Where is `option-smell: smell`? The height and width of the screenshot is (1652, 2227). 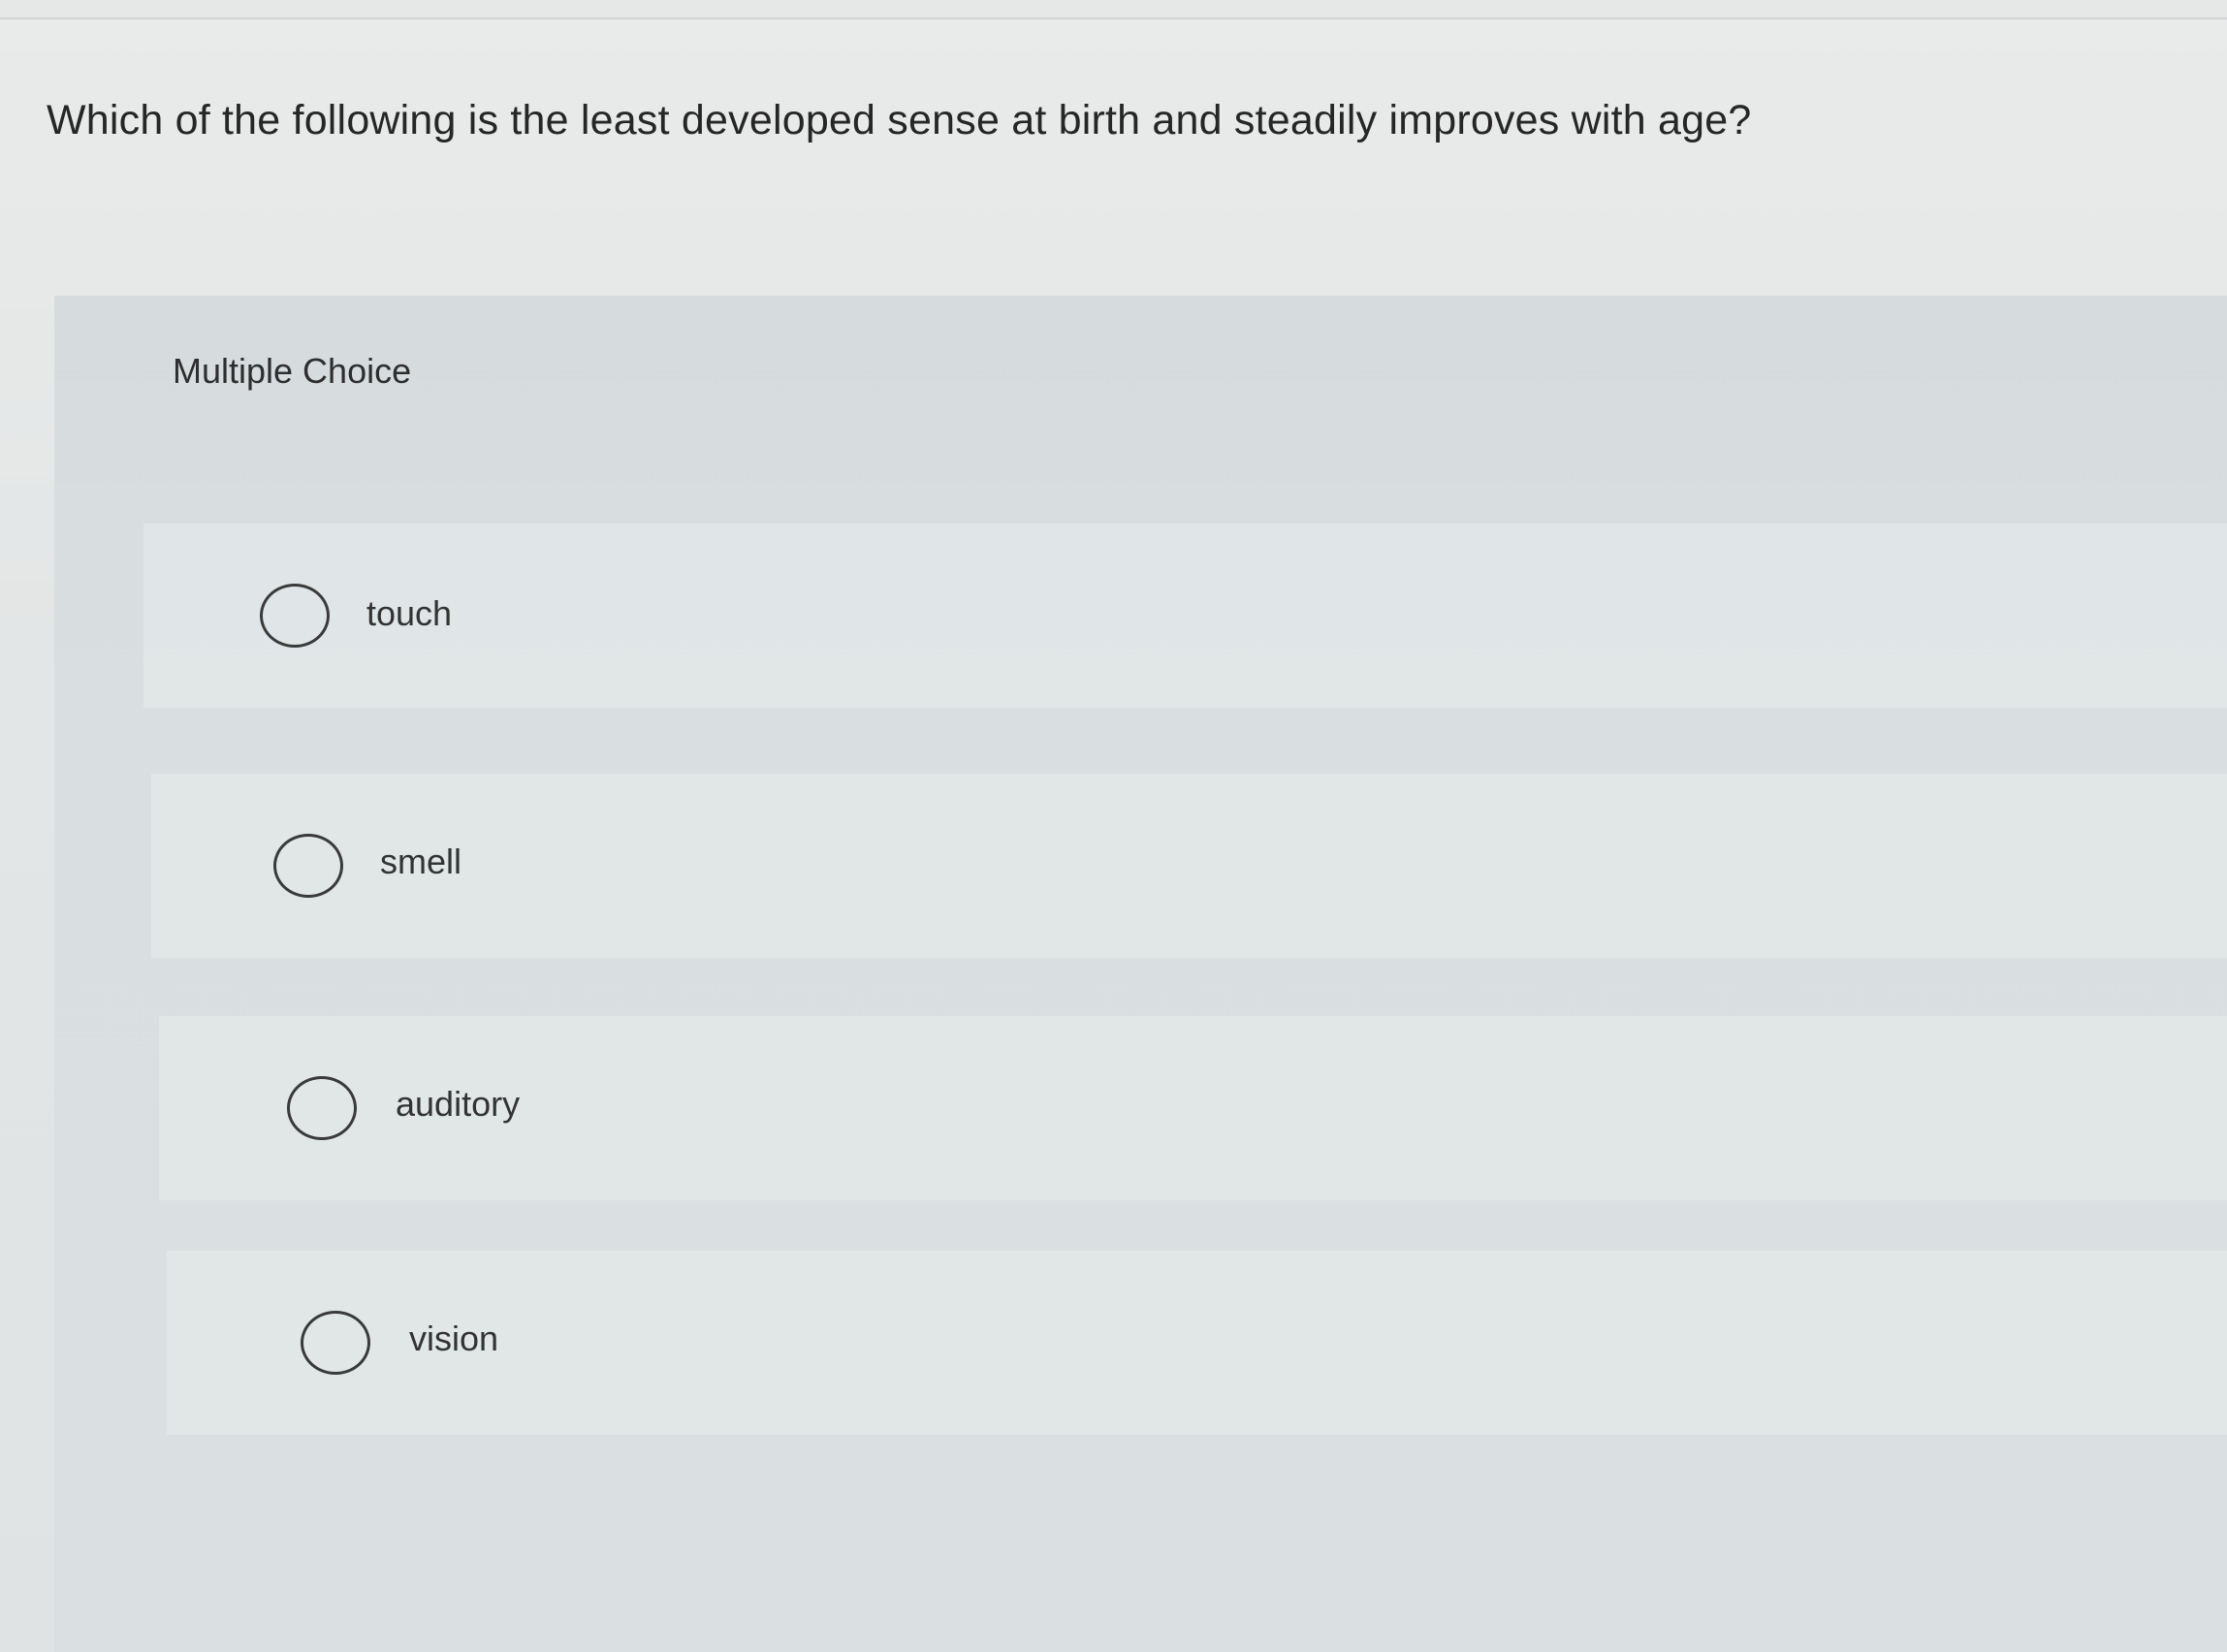
option-smell: smell is located at coordinates (1189, 866).